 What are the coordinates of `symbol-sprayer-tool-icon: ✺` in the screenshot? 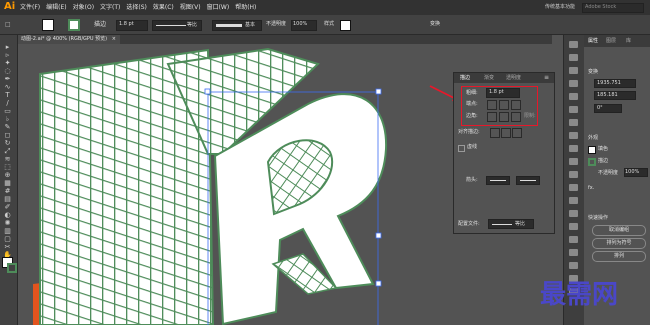 It's located at (7, 223).